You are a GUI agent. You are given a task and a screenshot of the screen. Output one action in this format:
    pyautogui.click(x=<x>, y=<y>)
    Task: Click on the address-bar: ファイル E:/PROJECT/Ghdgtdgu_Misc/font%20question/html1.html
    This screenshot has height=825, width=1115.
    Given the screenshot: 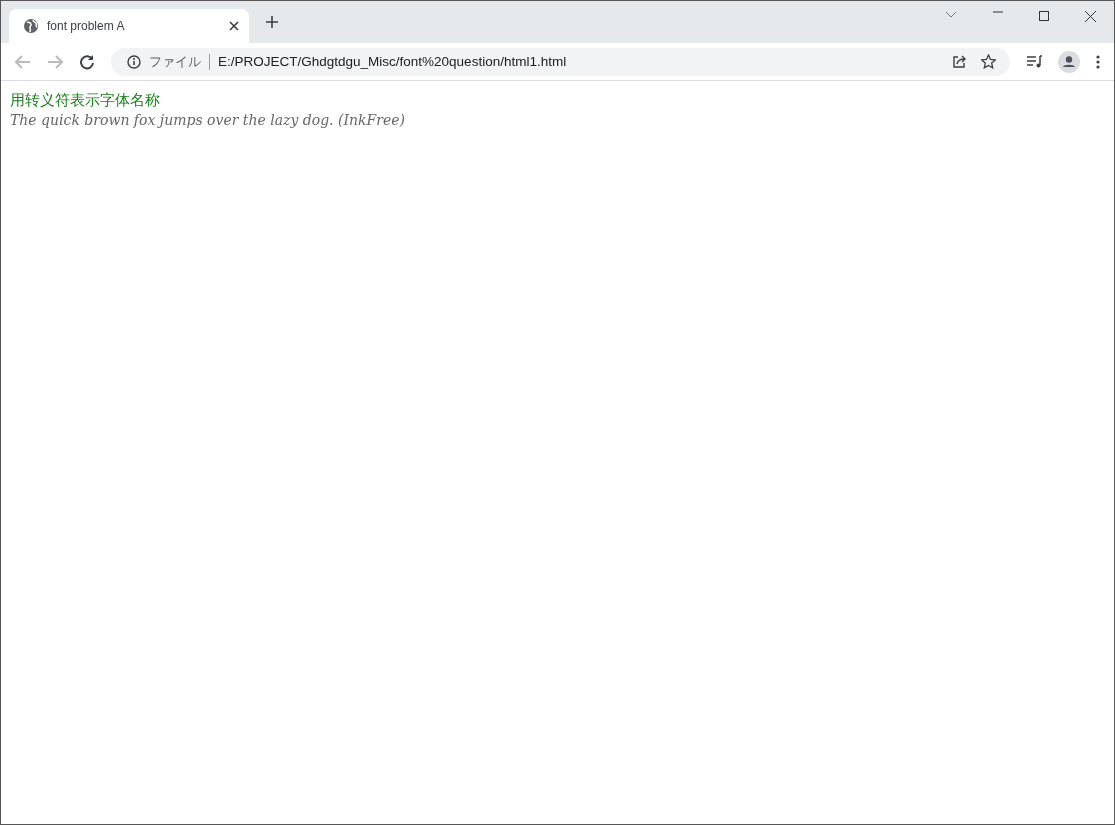 What is the action you would take?
    pyautogui.click(x=560, y=61)
    